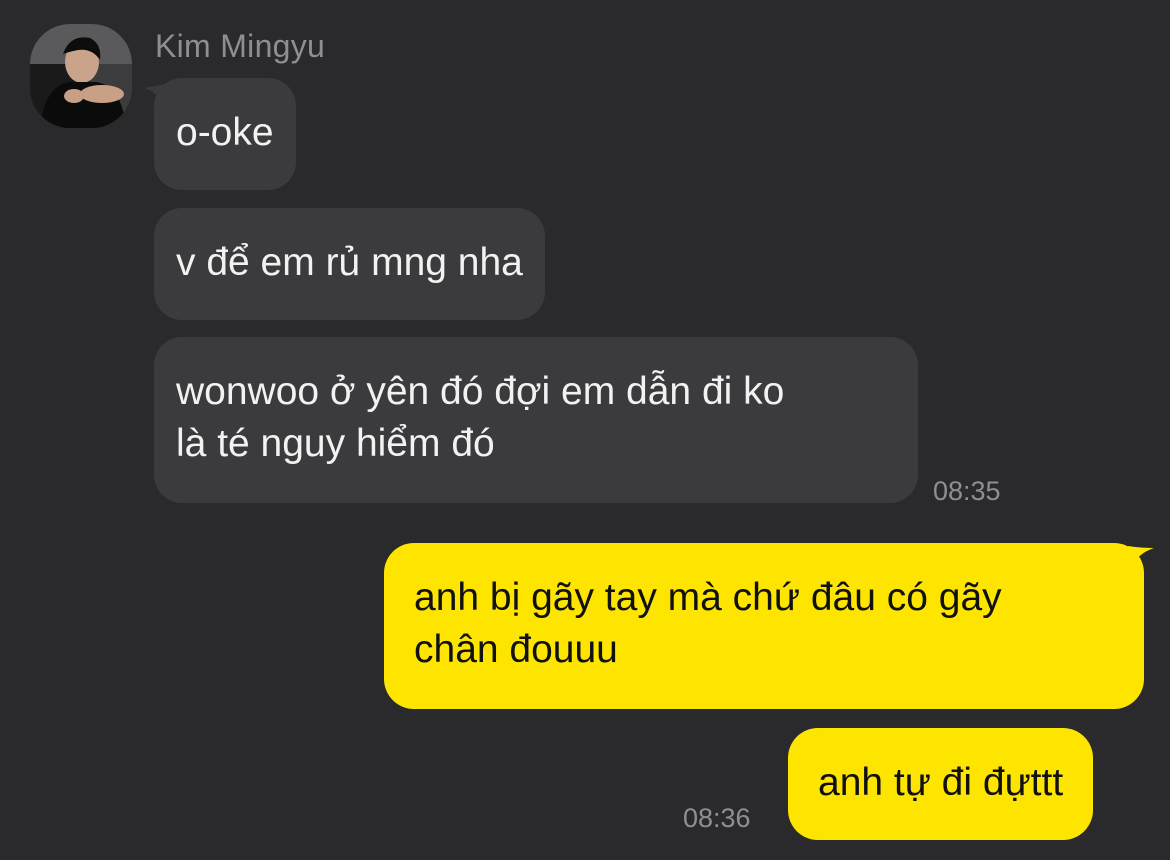 Image resolution: width=1170 pixels, height=860 pixels. What do you see at coordinates (717, 818) in the screenshot?
I see `message-timestamp: 08:36` at bounding box center [717, 818].